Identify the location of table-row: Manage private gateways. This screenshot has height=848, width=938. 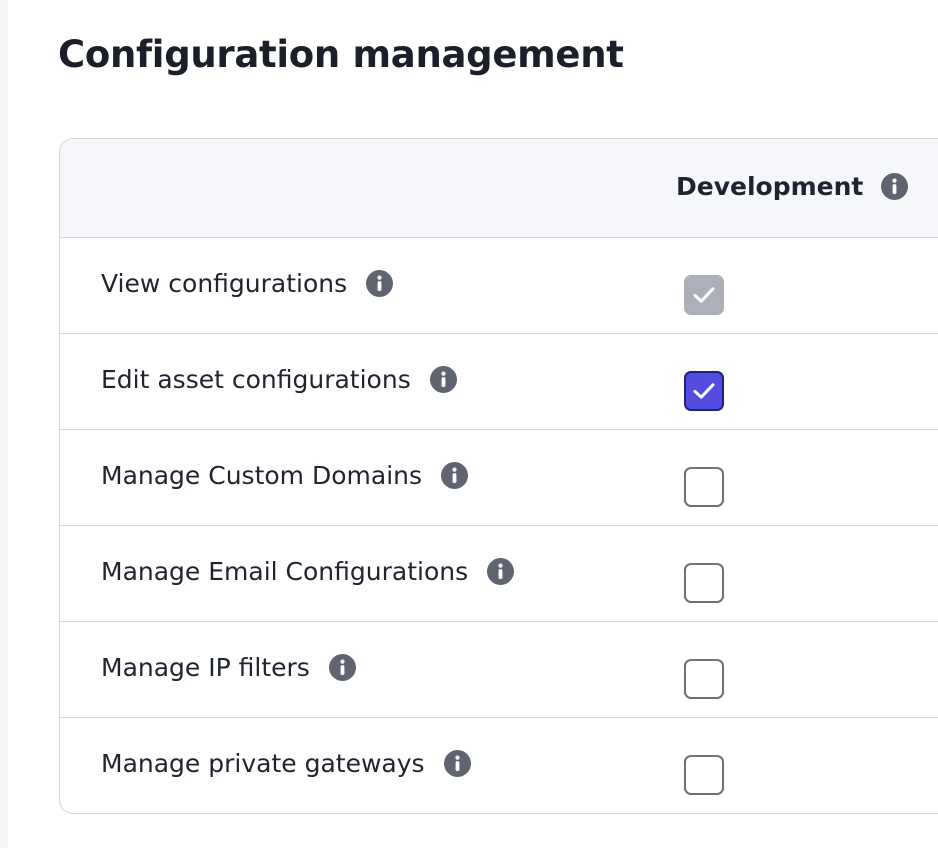
(499, 765).